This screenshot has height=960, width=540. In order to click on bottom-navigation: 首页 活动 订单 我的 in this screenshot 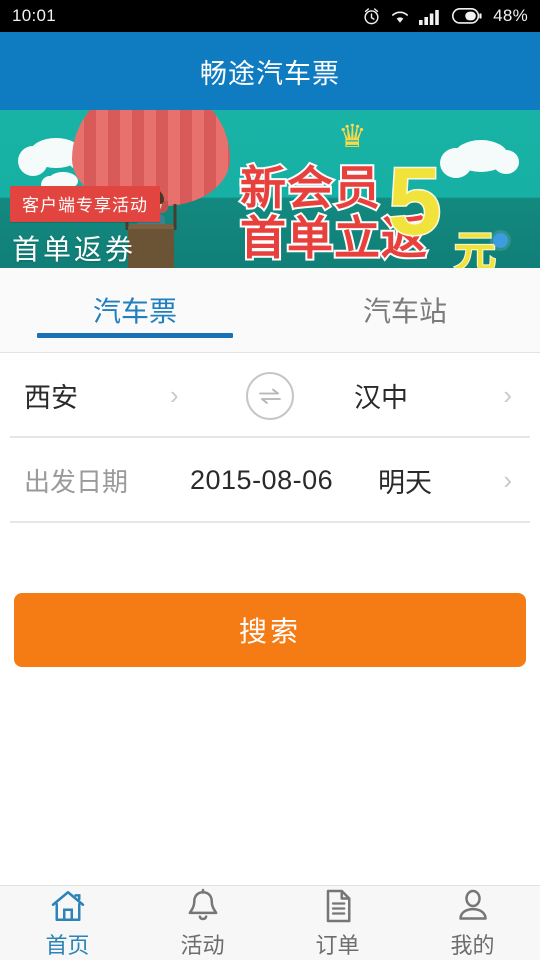, I will do `click(270, 922)`.